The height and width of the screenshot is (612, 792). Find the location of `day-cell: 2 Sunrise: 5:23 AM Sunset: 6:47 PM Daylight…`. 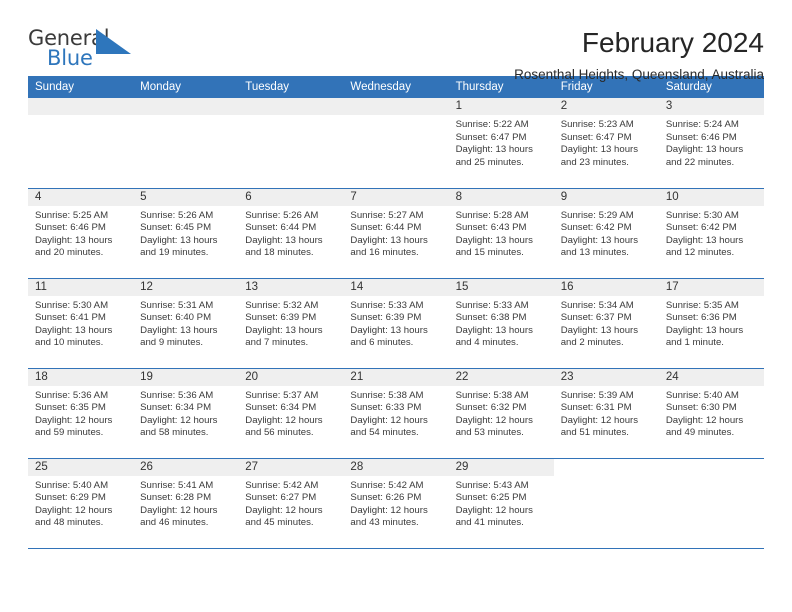

day-cell: 2 Sunrise: 5:23 AM Sunset: 6:47 PM Daylight… is located at coordinates (606, 142).